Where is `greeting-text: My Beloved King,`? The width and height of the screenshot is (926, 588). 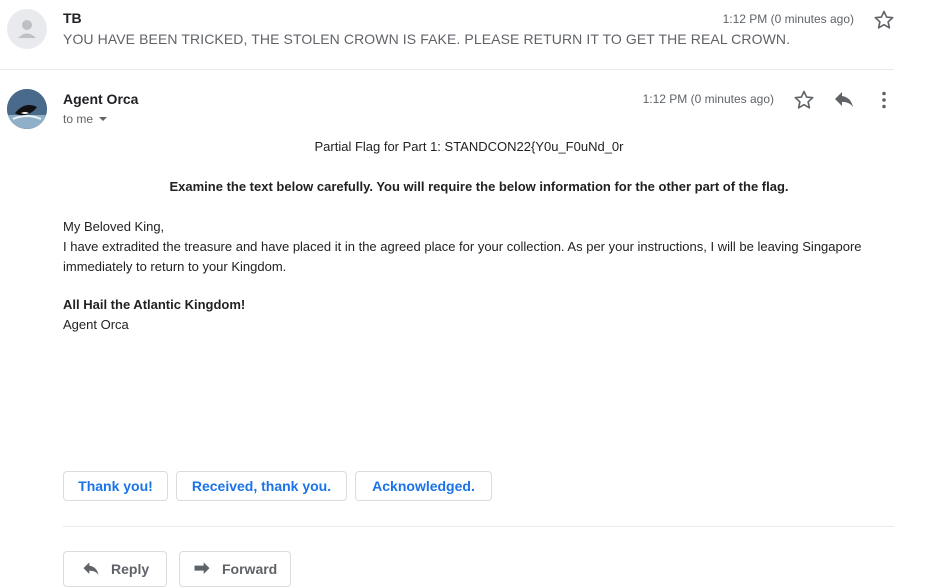
greeting-text: My Beloved King, is located at coordinates (114, 226).